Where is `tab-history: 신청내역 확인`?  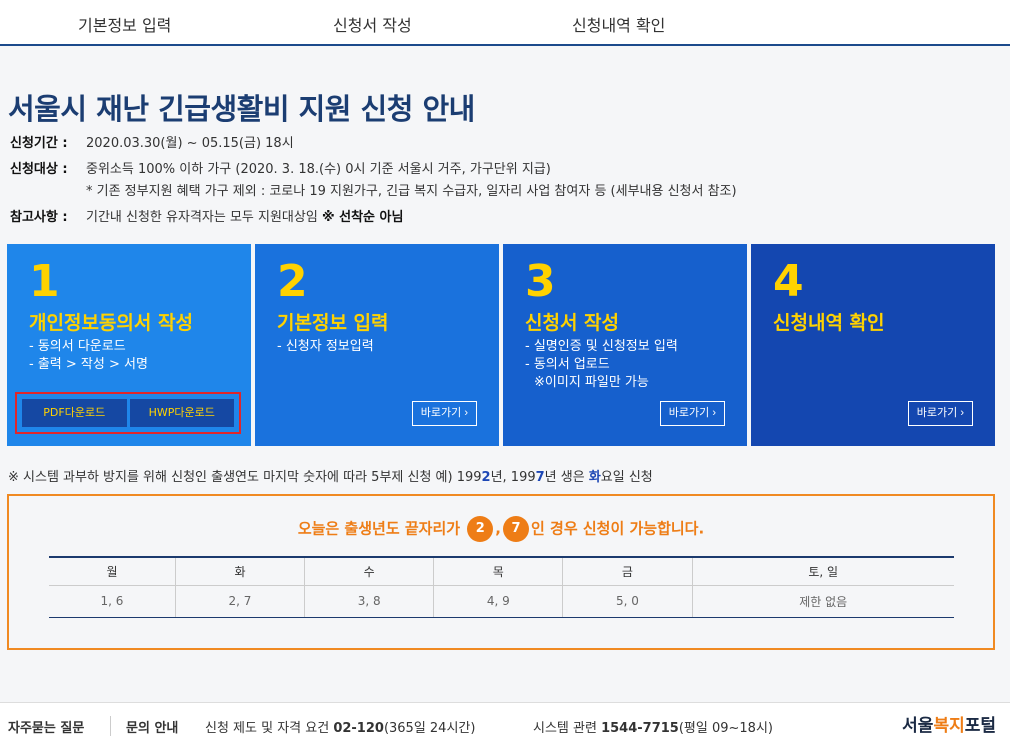
tab-history: 신청내역 확인 is located at coordinates (618, 24).